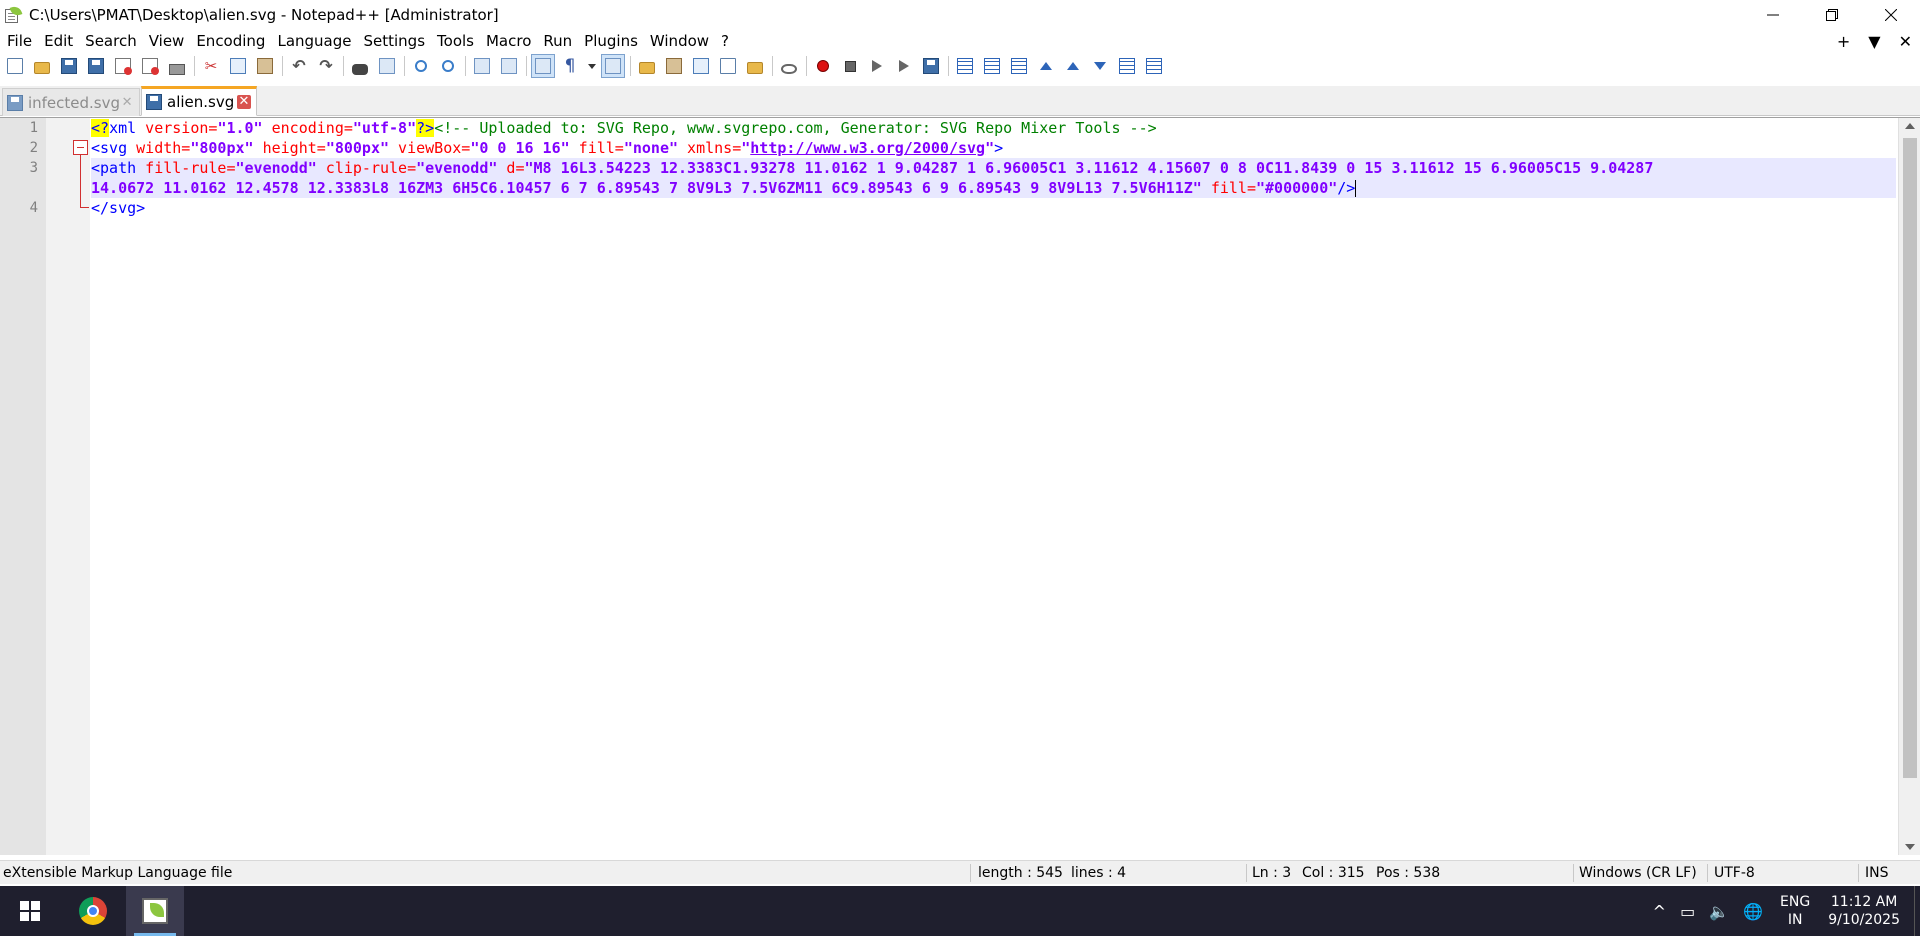 Image resolution: width=1920 pixels, height=936 pixels. I want to click on open-file-button, so click(42, 66).